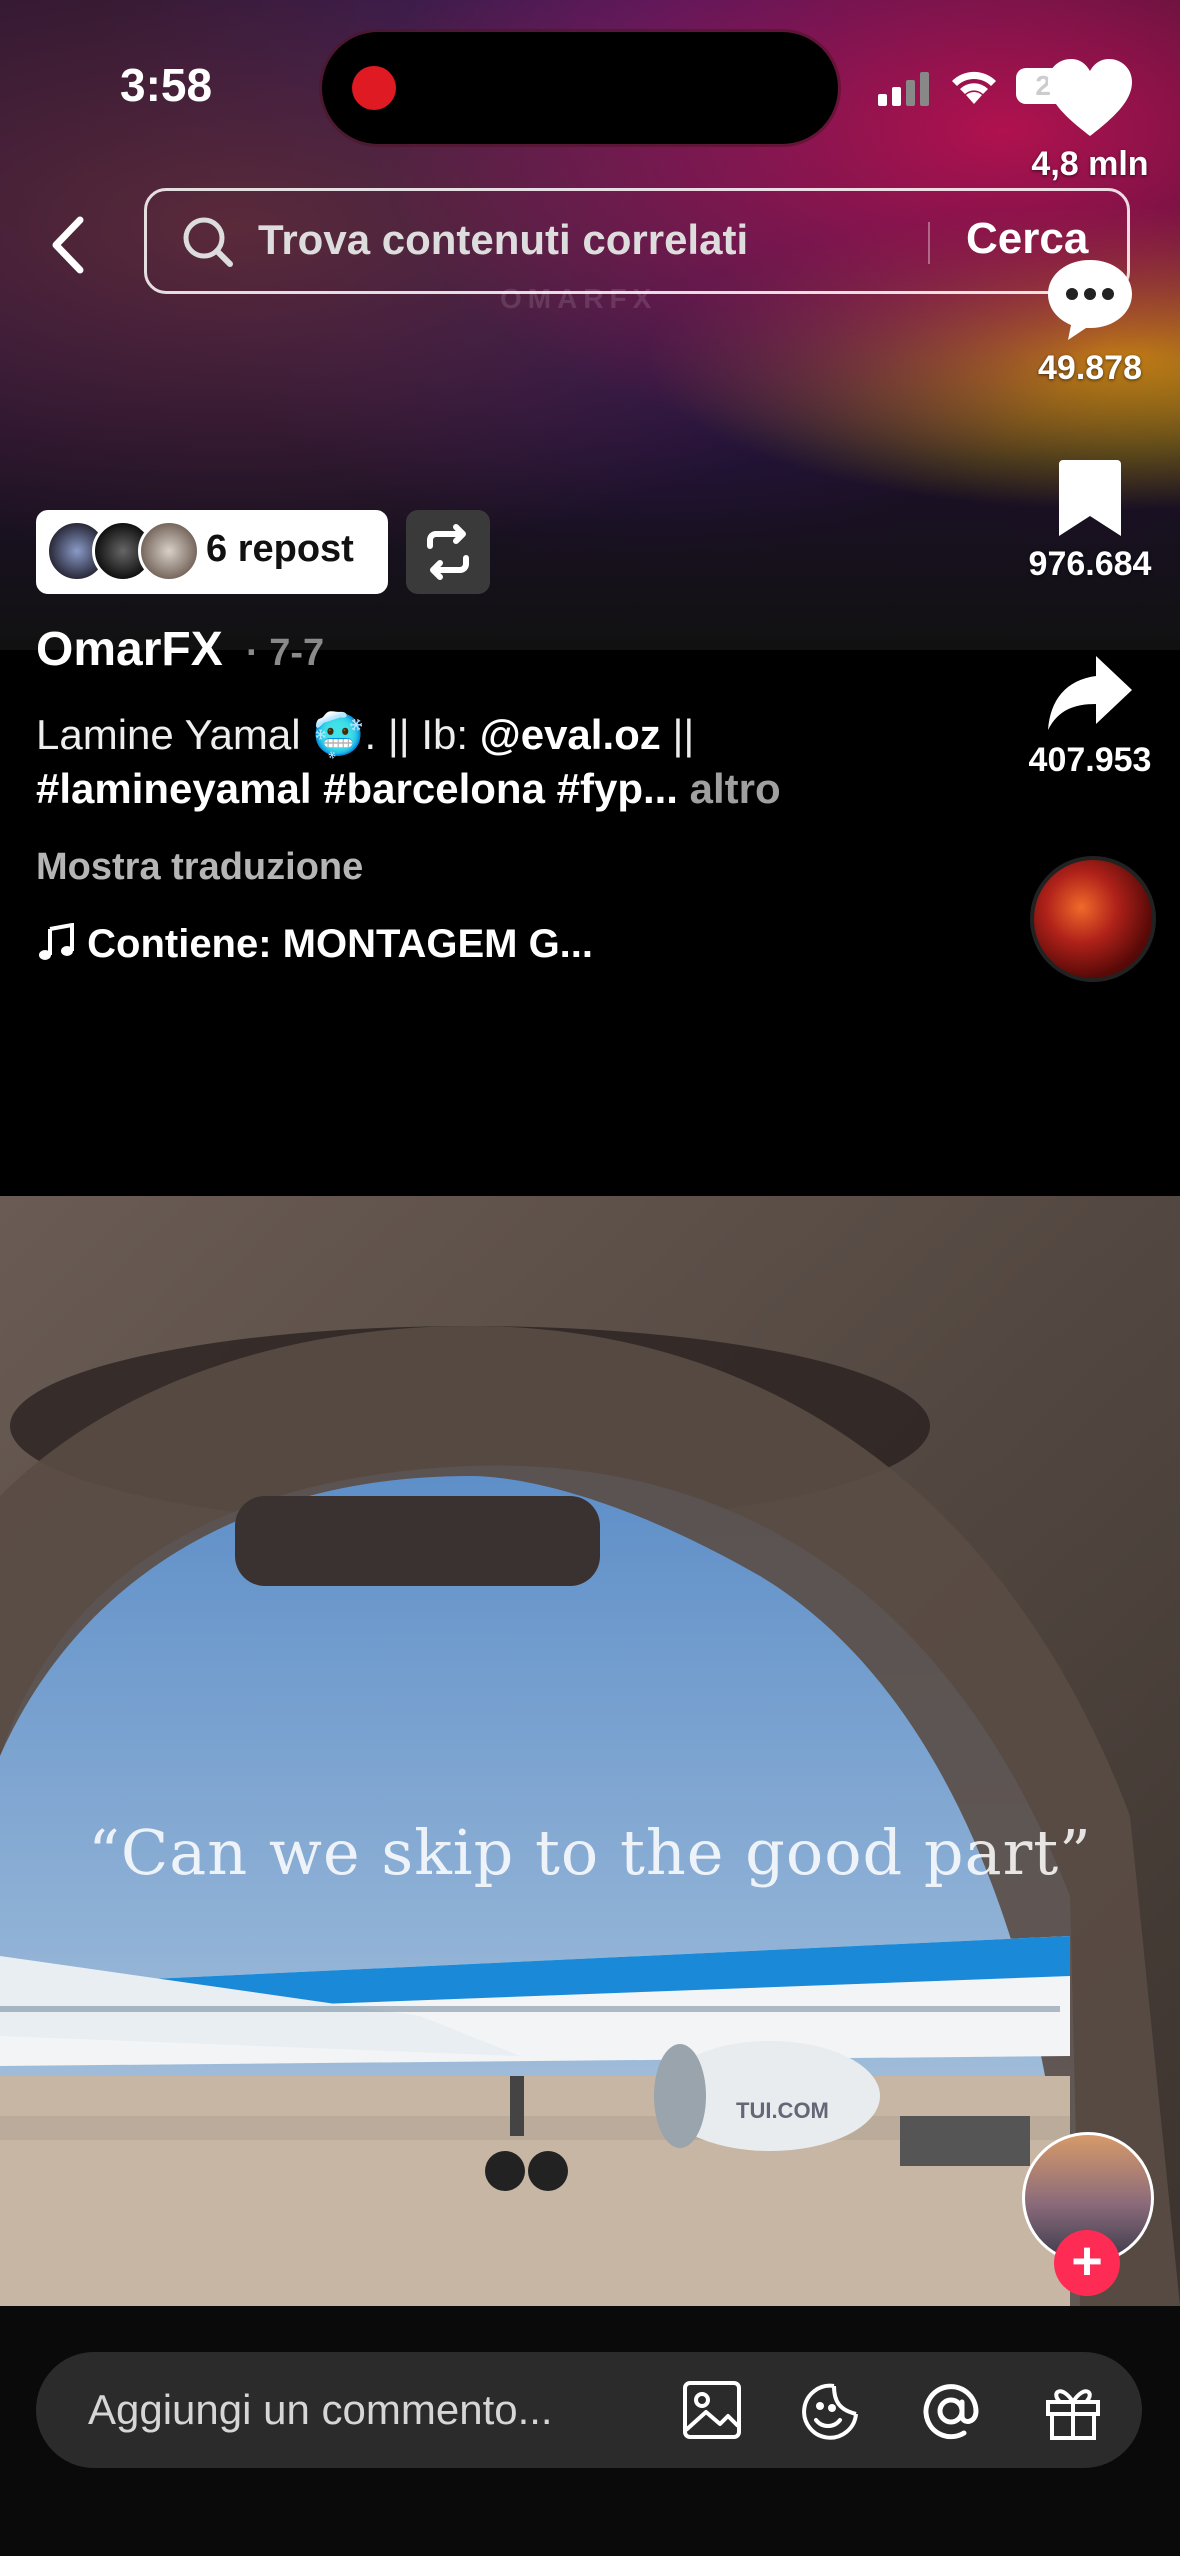  Describe the element at coordinates (129, 649) in the screenshot. I see `author-name: OmarFX` at that location.